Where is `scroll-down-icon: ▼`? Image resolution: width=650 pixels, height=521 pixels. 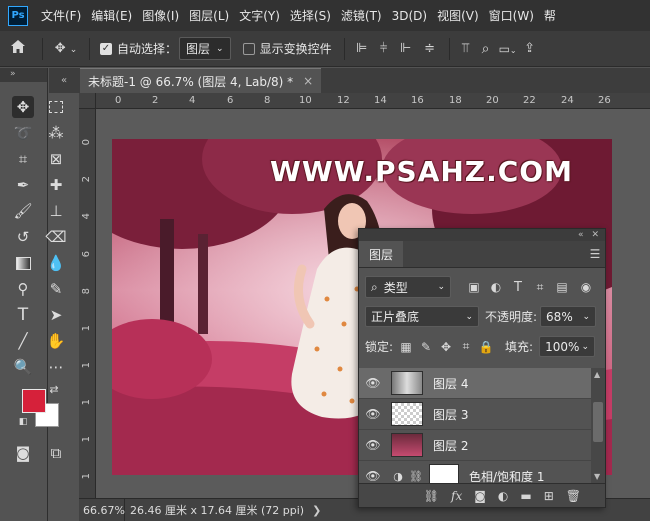
scroll-down-icon: ▼ is located at coordinates (597, 476).